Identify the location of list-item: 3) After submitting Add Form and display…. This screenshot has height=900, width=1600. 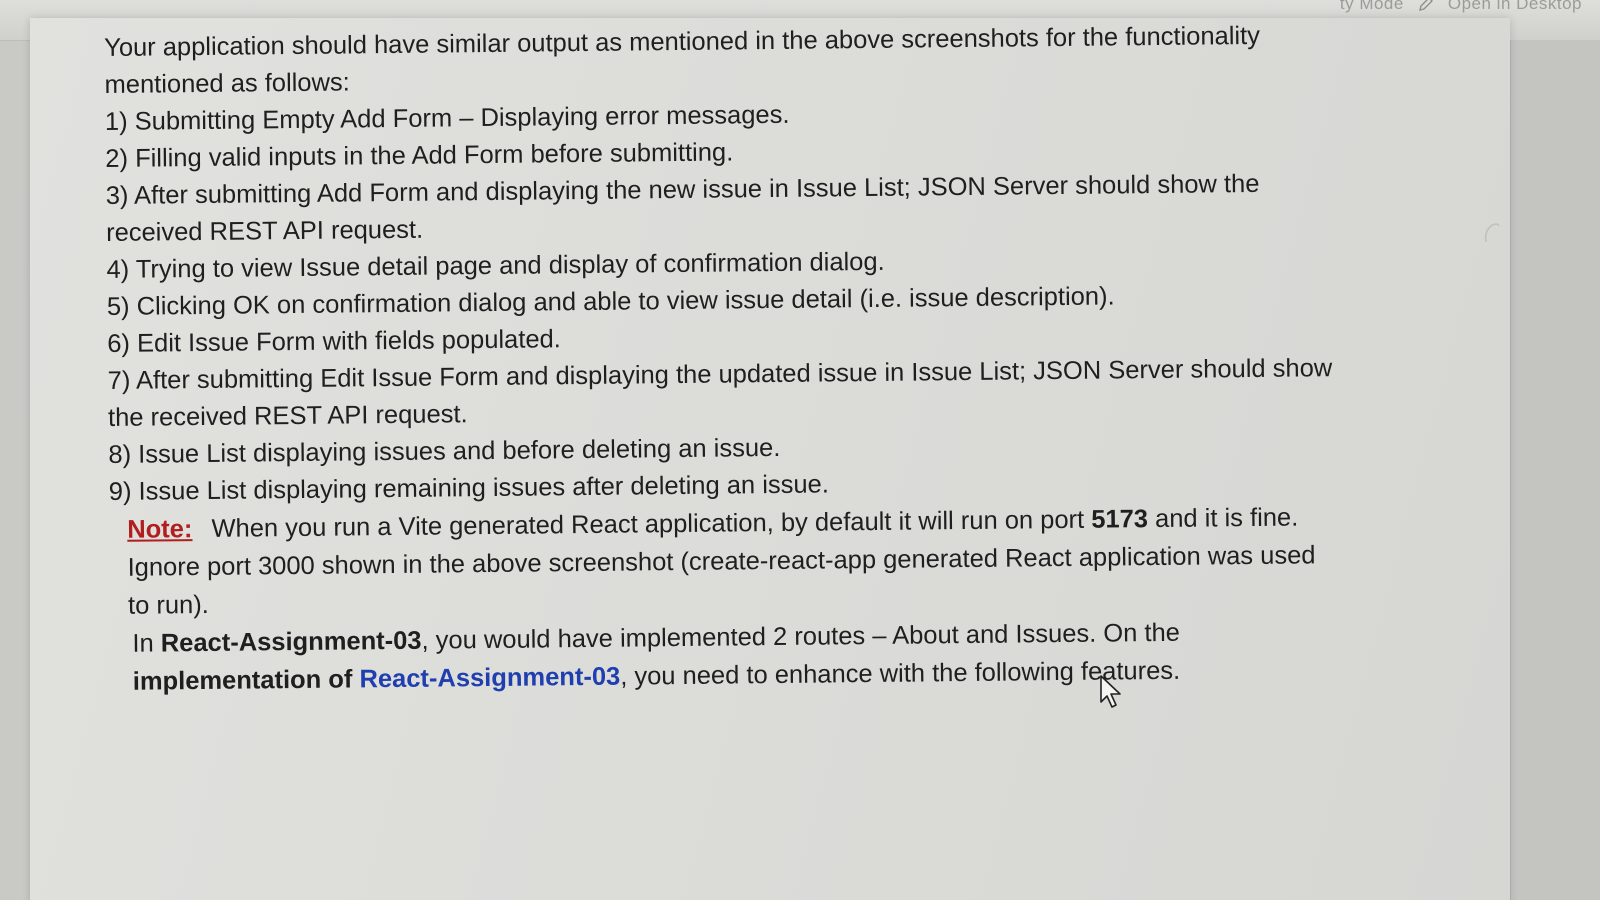
(682, 208).